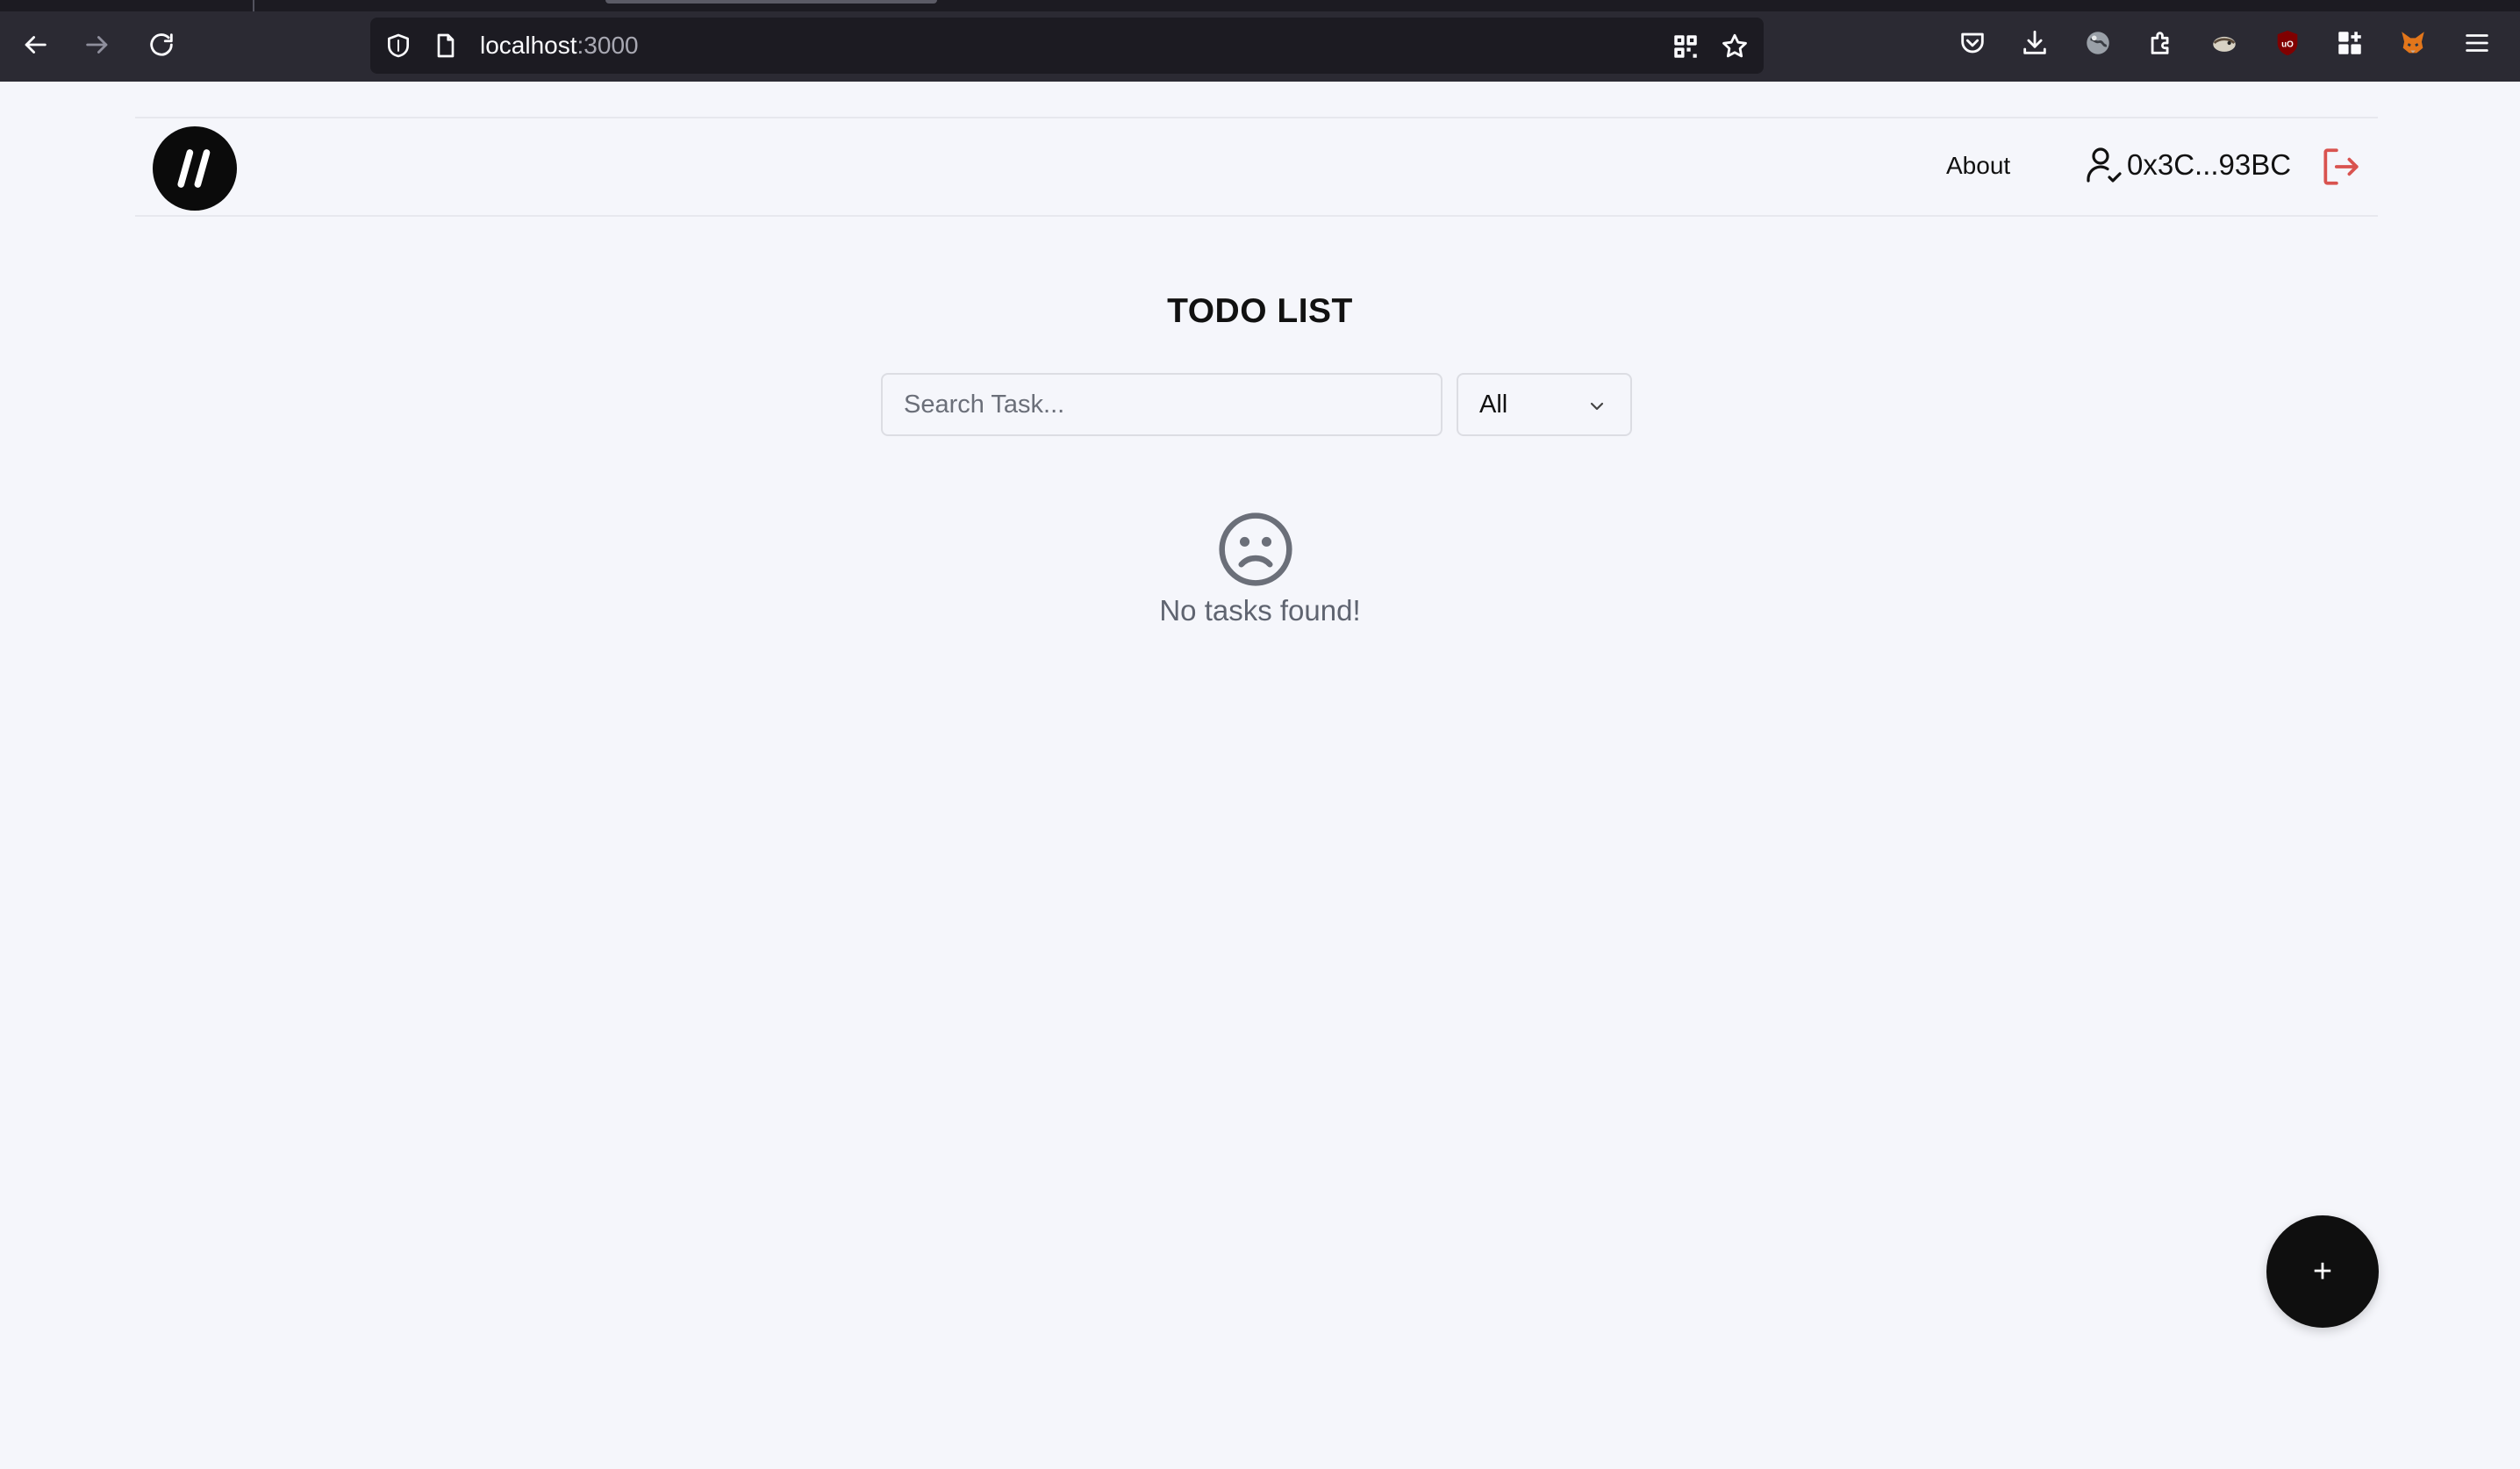 The height and width of the screenshot is (1469, 2520). I want to click on menu-button, so click(2477, 43).